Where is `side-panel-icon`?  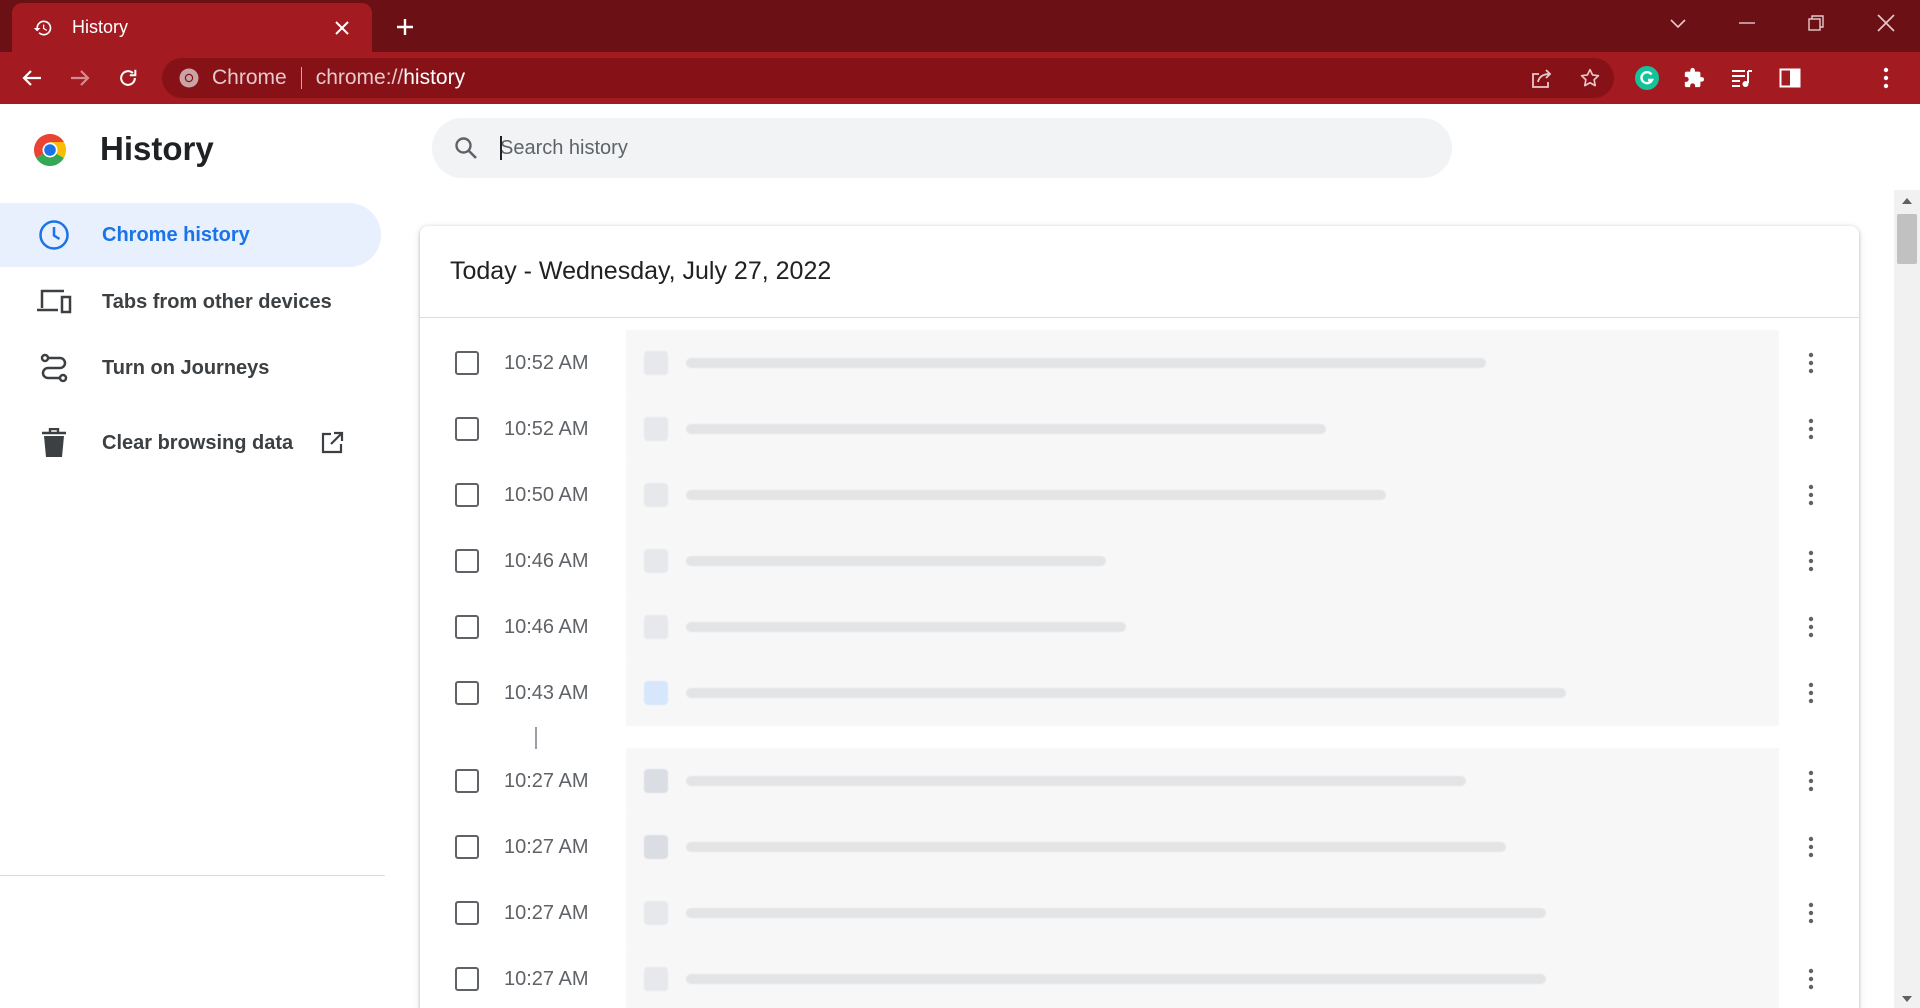 side-panel-icon is located at coordinates (1790, 78).